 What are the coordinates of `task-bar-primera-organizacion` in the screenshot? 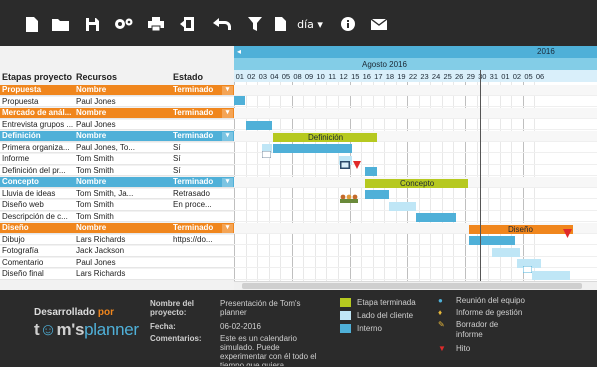 It's located at (312, 148).